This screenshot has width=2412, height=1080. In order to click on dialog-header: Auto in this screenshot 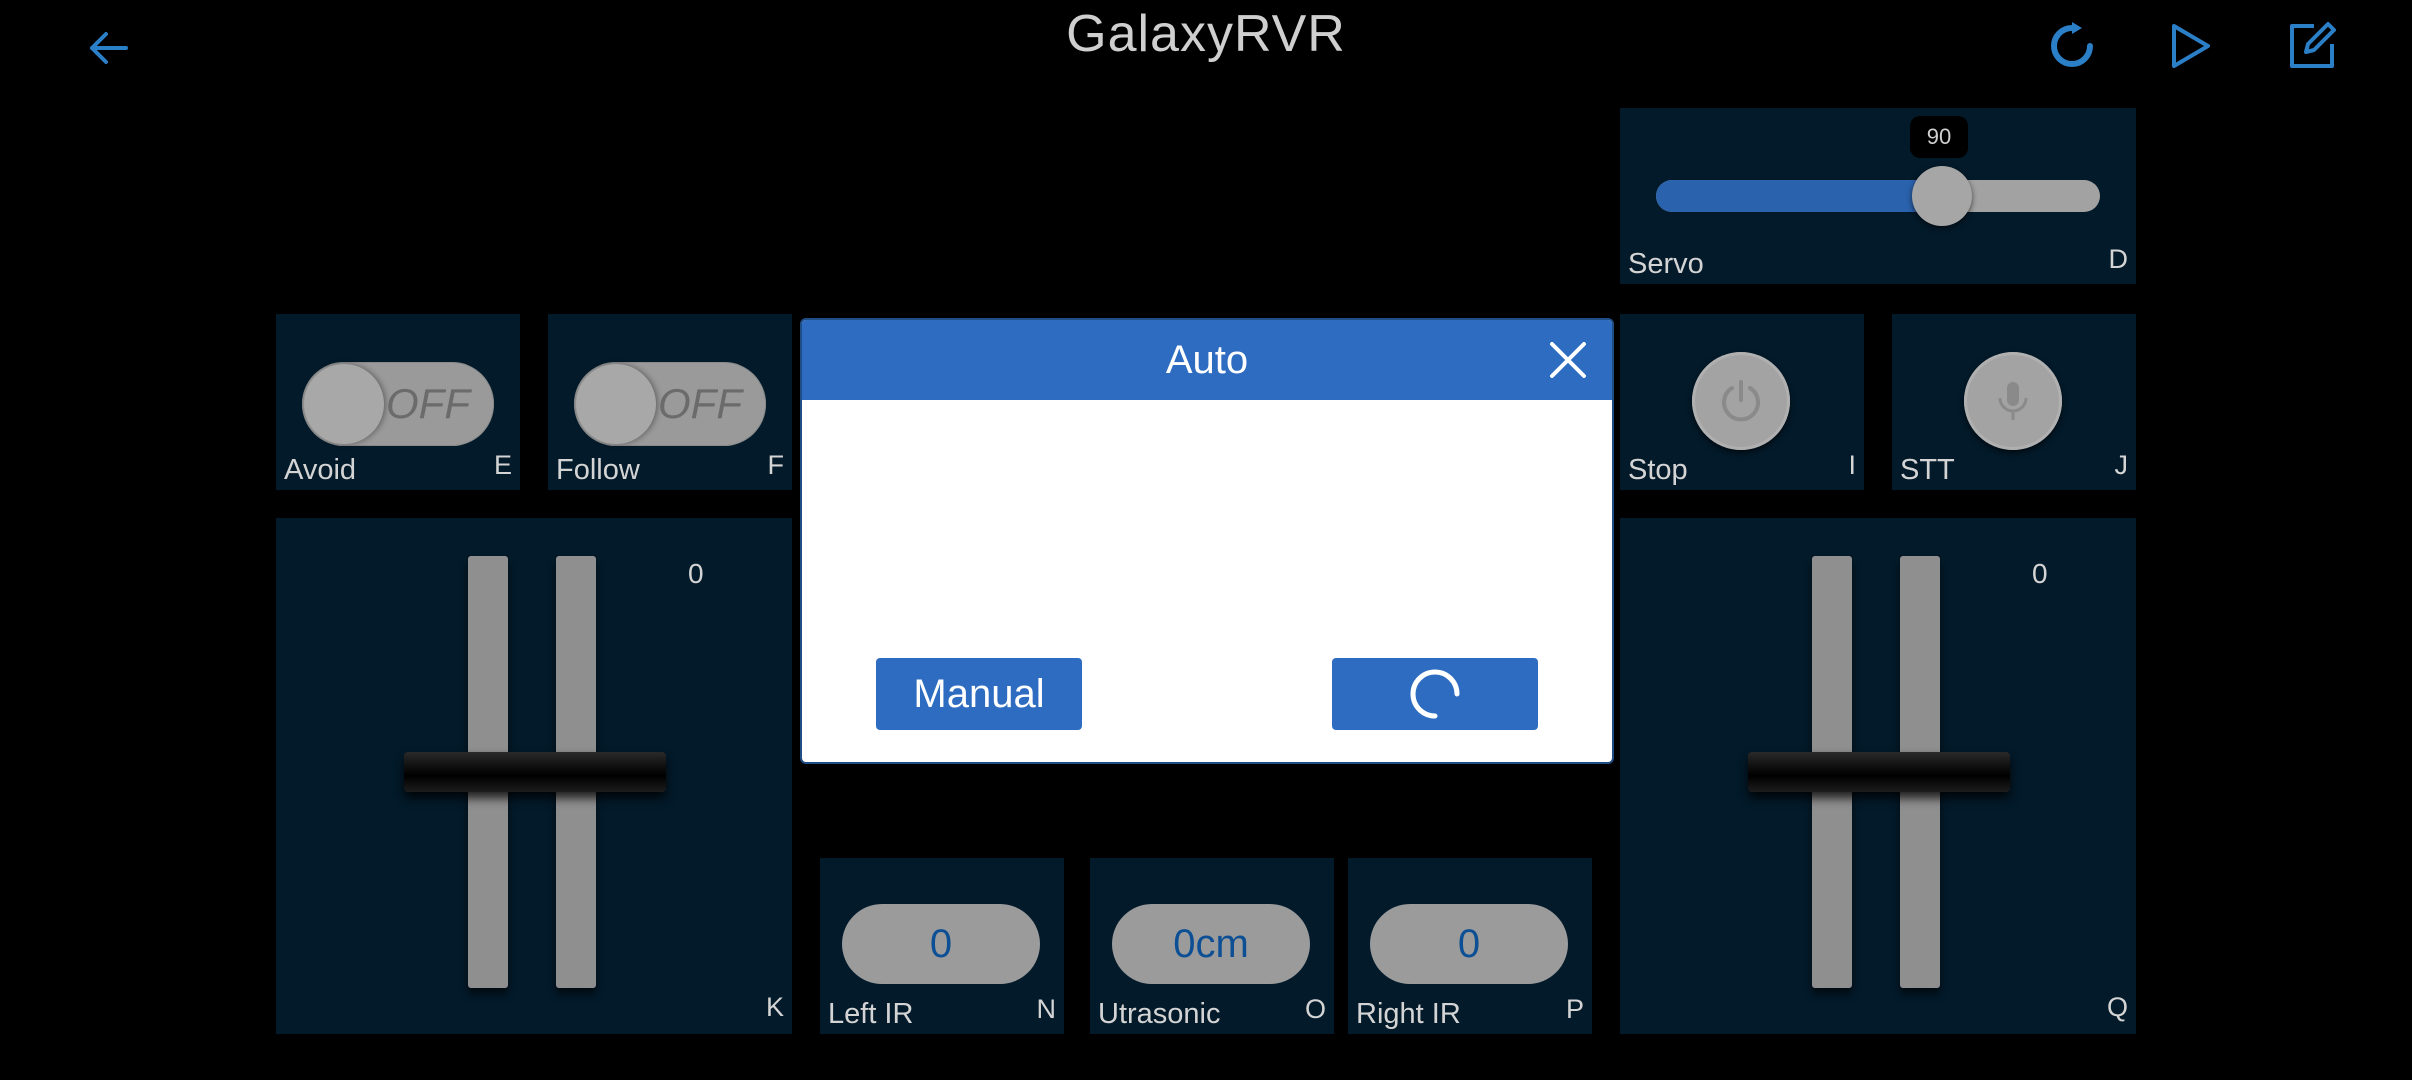, I will do `click(1207, 360)`.